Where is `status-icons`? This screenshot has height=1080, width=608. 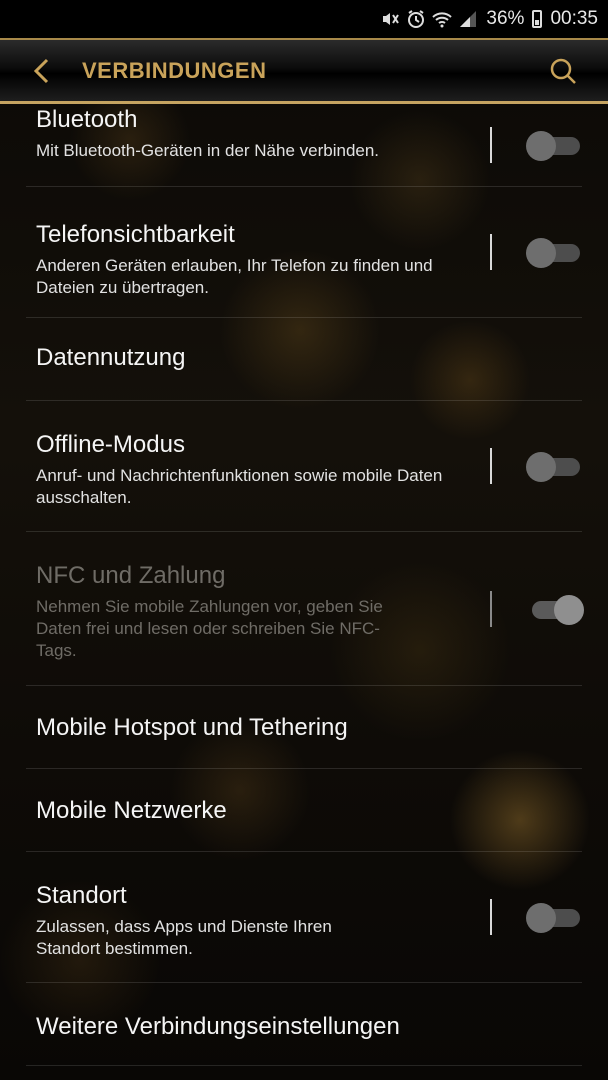 status-icons is located at coordinates (429, 19).